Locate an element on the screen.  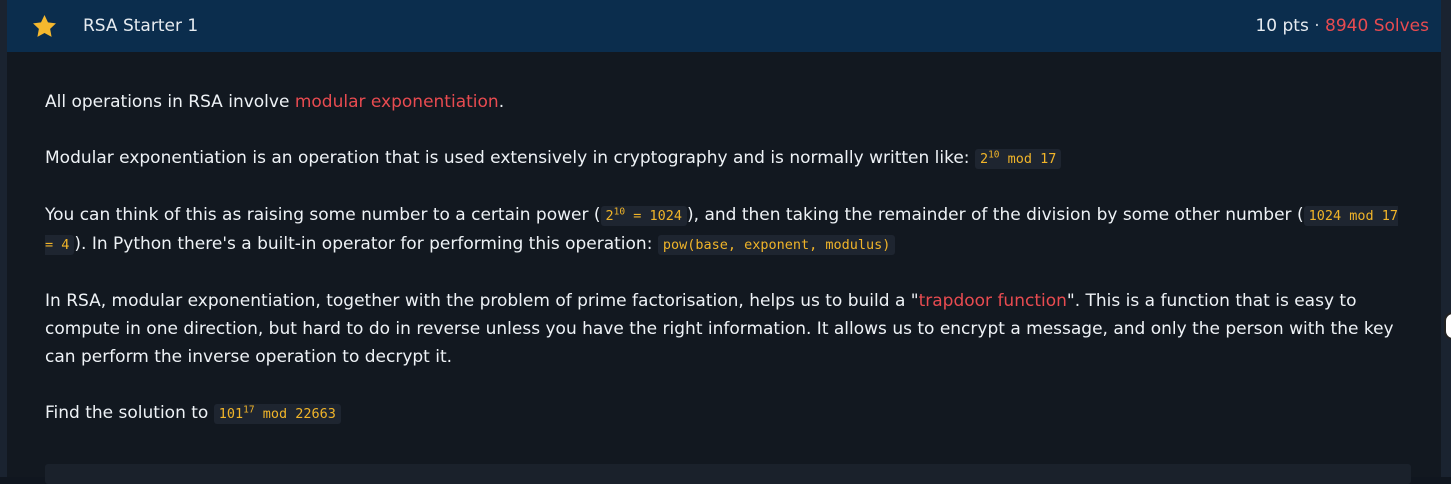
challenge-meta: 10 pts · 8940 Solves is located at coordinates (1342, 26).